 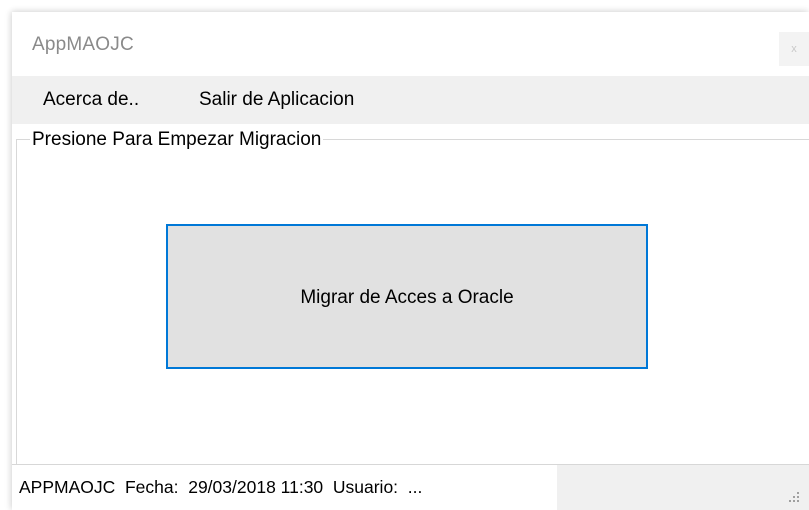 I want to click on menu-item-acerca-de: Acerca de.., so click(x=91, y=100).